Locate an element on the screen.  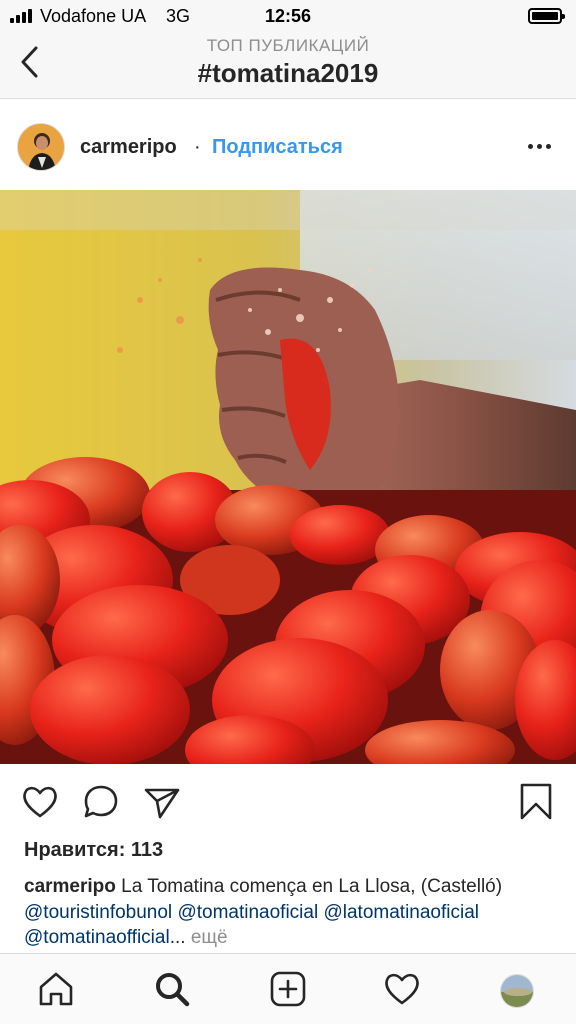
author-avatar is located at coordinates (41, 147).